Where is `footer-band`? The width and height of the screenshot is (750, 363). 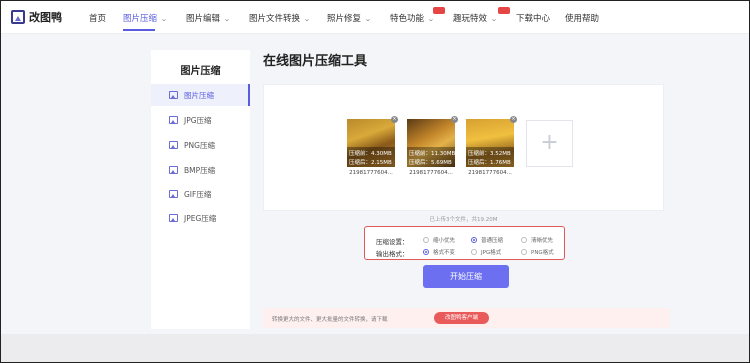
footer-band is located at coordinates (375, 348).